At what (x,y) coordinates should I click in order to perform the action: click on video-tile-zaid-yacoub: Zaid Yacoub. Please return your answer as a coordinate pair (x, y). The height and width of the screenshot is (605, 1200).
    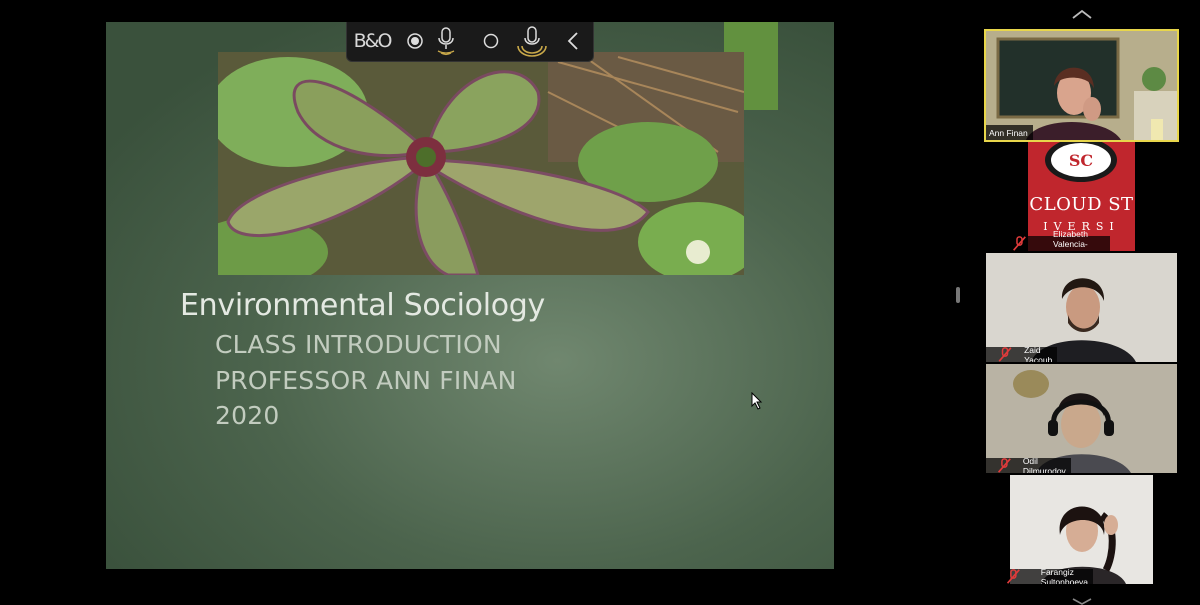
    Looking at the image, I should click on (1081, 307).